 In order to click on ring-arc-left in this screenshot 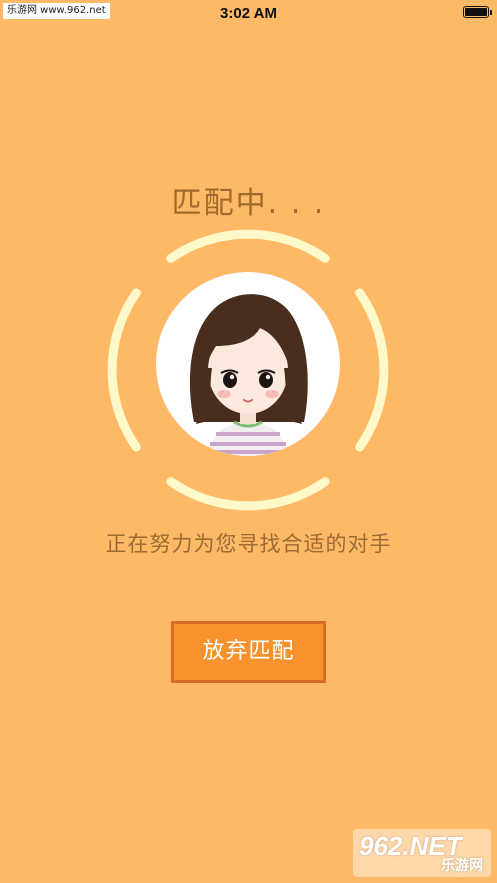, I will do `click(124, 370)`.